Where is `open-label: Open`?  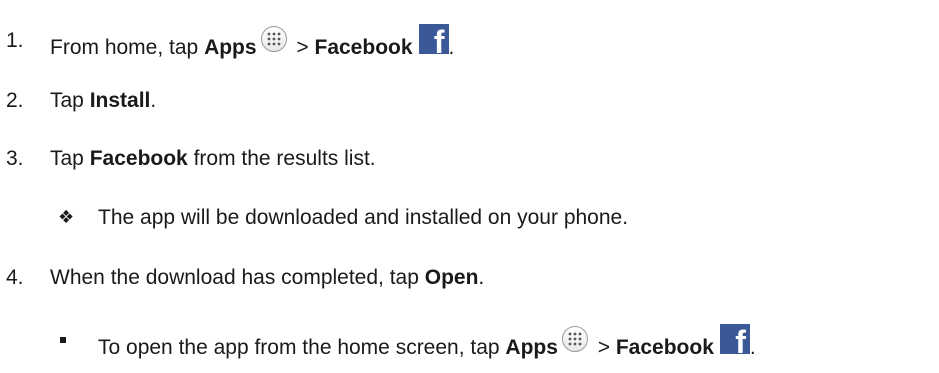 open-label: Open is located at coordinates (451, 277).